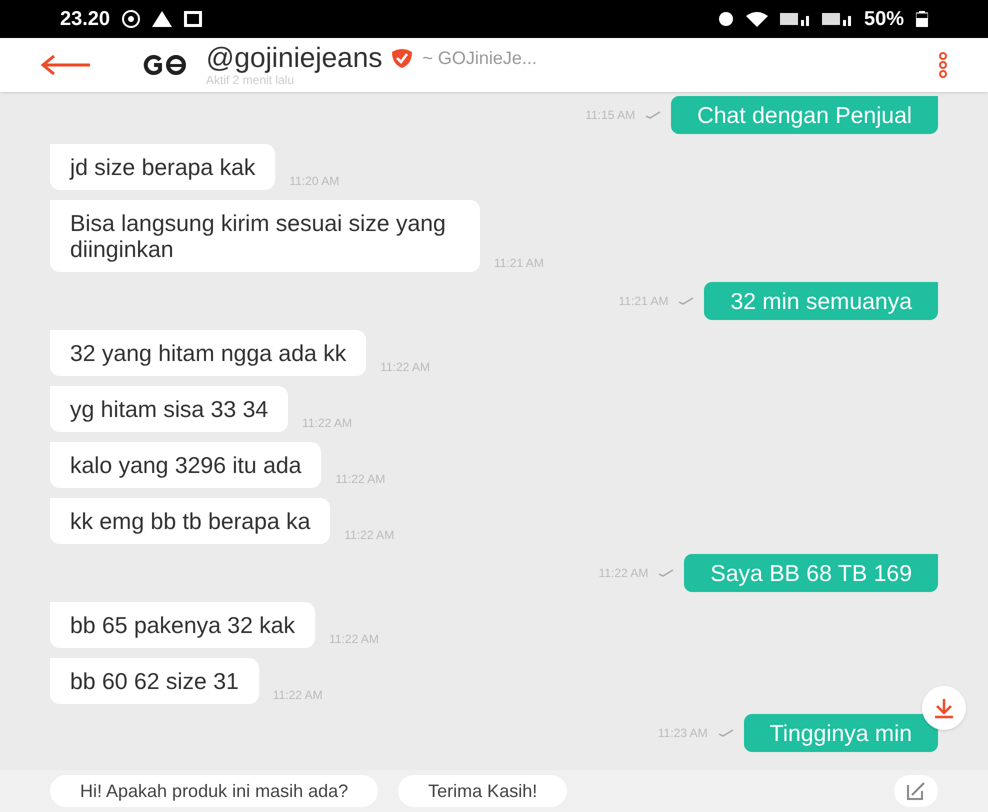 The image size is (988, 812). Describe the element at coordinates (841, 733) in the screenshot. I see `outgoing-message: Tingginya min` at that location.